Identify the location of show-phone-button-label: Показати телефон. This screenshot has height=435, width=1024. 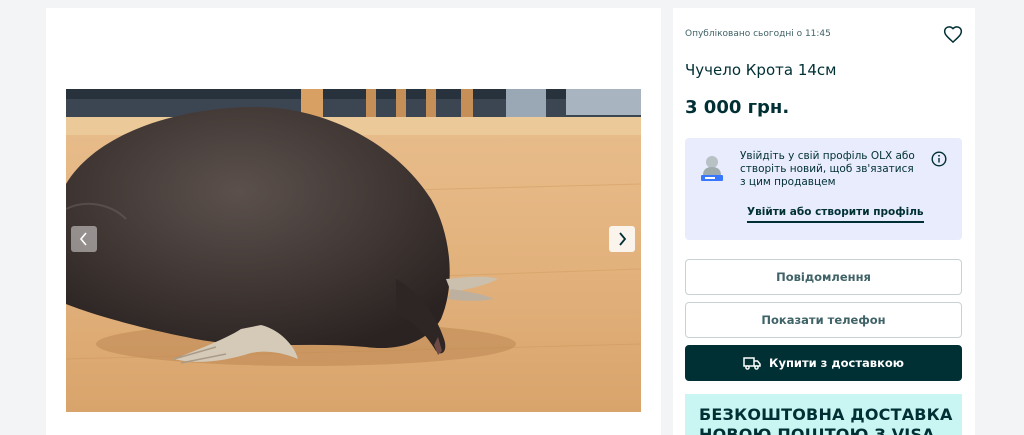
(823, 320).